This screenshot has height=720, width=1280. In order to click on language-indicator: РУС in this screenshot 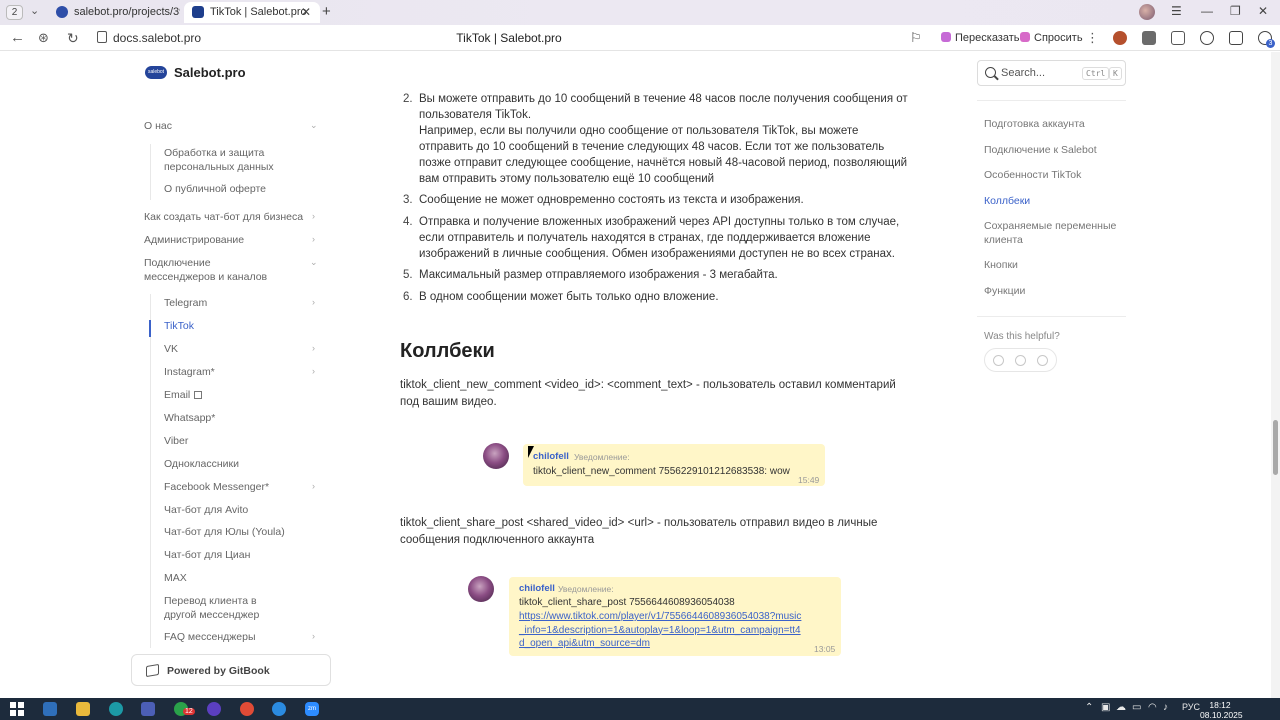, I will do `click(1191, 707)`.